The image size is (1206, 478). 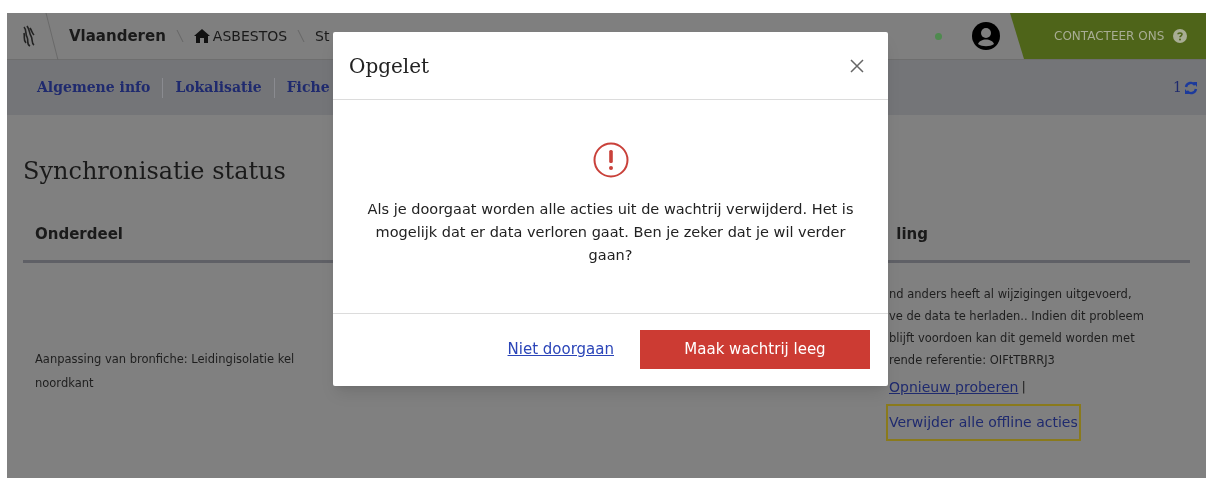 I want to click on user-avatar-icon, so click(x=986, y=36).